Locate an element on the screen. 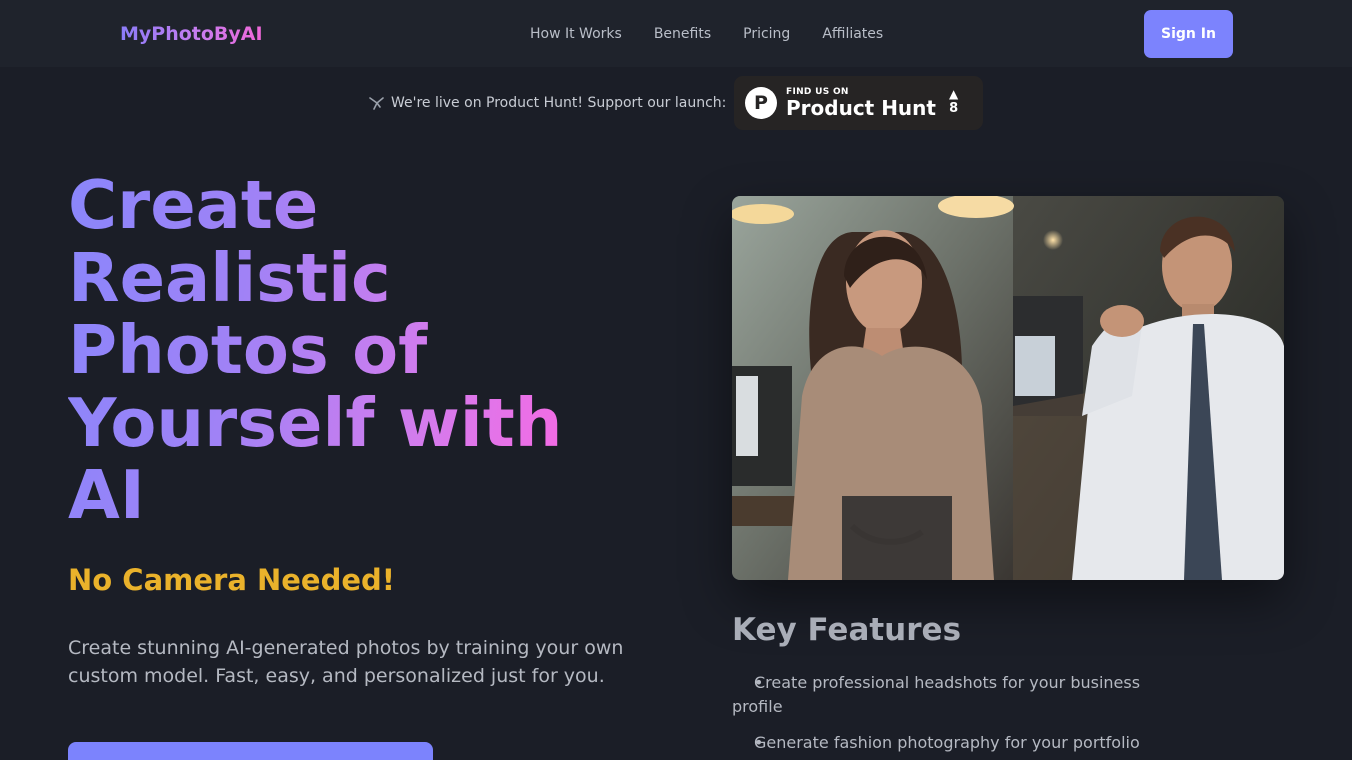 The image size is (1352, 760). bird-icon is located at coordinates (376, 103).